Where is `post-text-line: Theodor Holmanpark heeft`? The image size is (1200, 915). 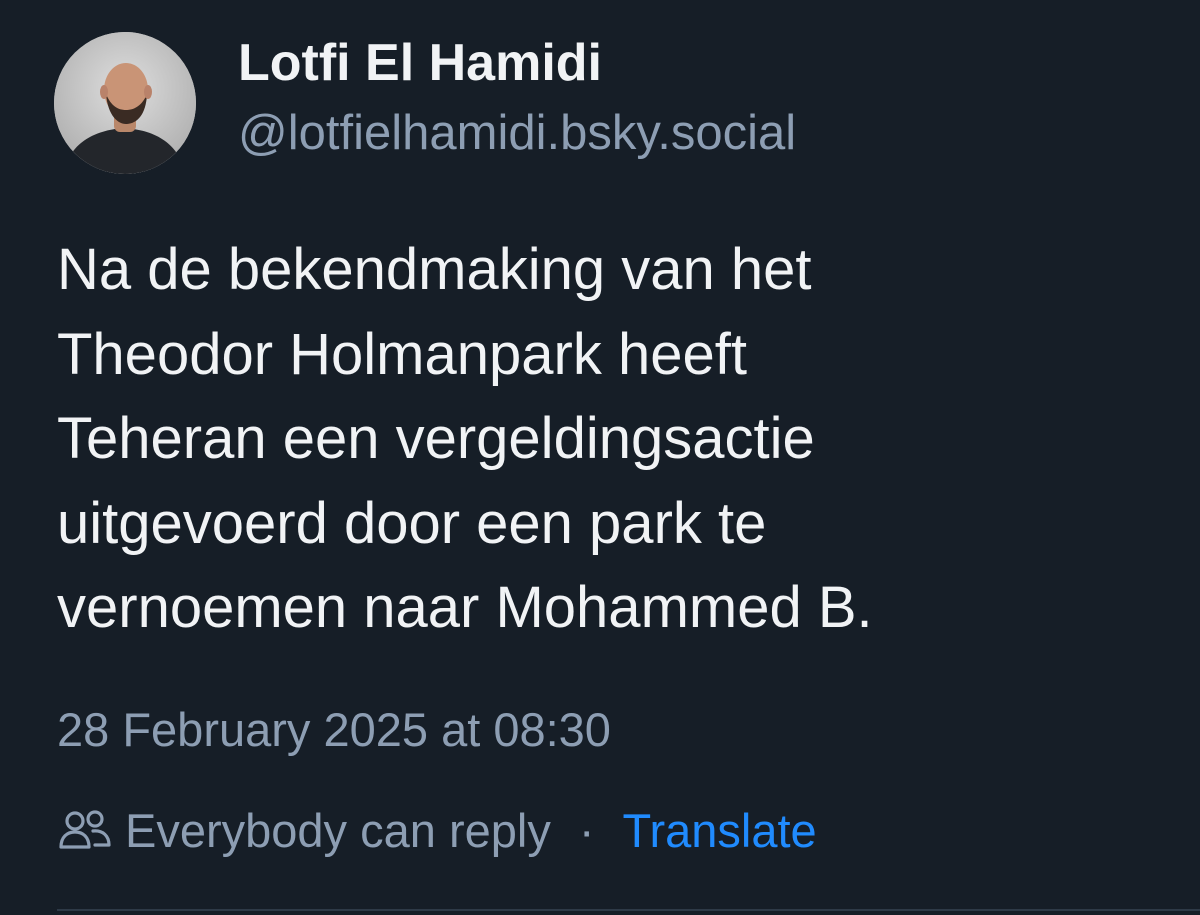
post-text-line: Theodor Holmanpark heeft is located at coordinates (402, 354).